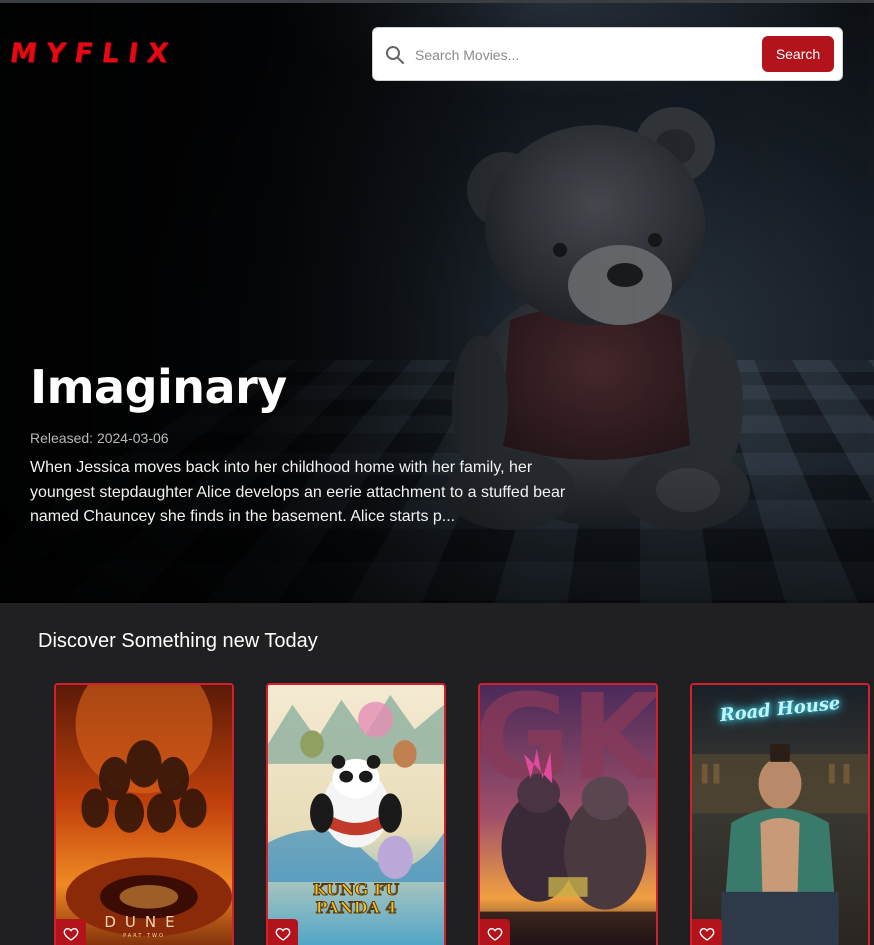  I want to click on hero-release-label: Released:, so click(62, 438).